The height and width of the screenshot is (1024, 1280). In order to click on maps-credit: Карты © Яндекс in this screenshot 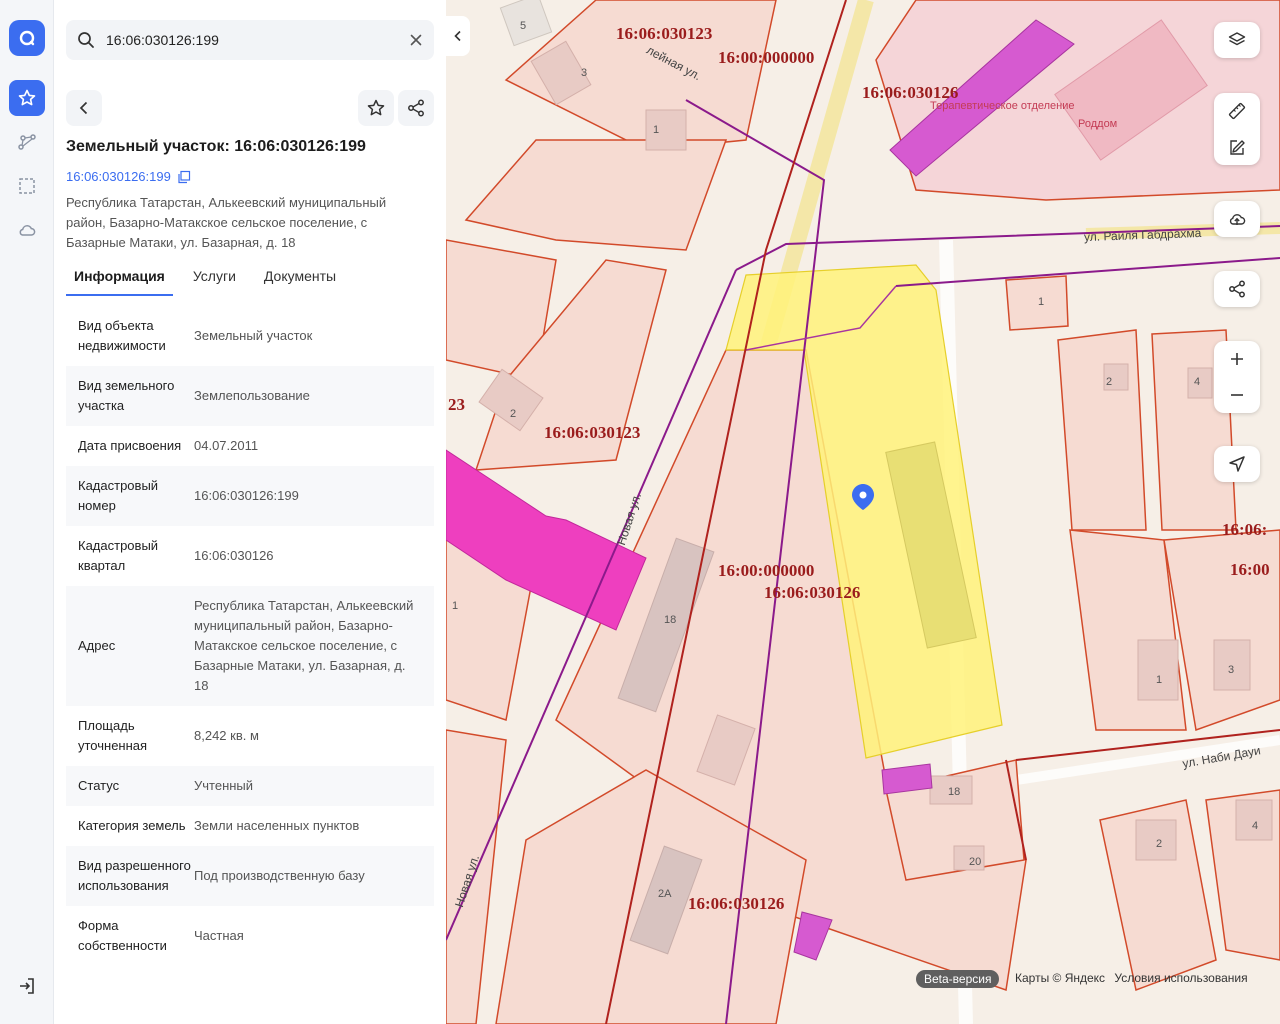, I will do `click(1060, 978)`.